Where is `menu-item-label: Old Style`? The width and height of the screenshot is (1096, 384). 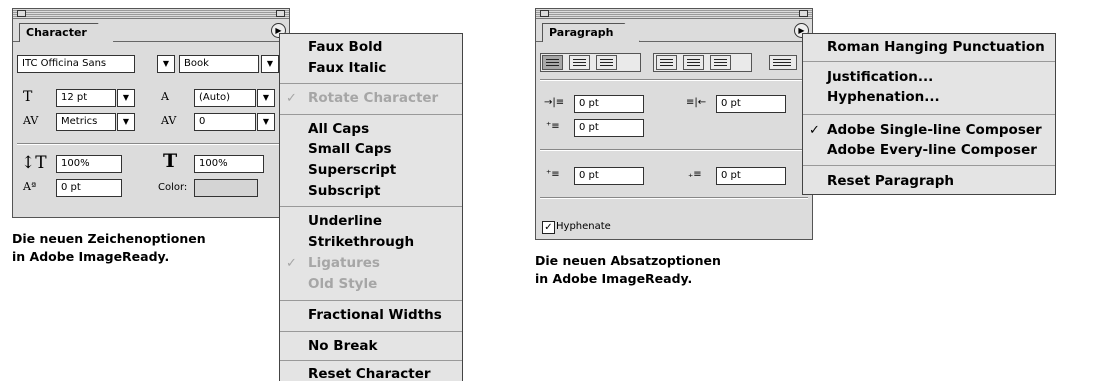 menu-item-label: Old Style is located at coordinates (343, 284).